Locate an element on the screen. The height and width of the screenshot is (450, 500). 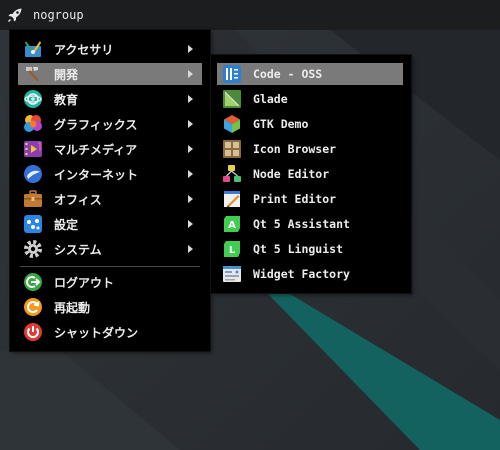
submenu-item-node-editor: Node Editor is located at coordinates (310, 174).